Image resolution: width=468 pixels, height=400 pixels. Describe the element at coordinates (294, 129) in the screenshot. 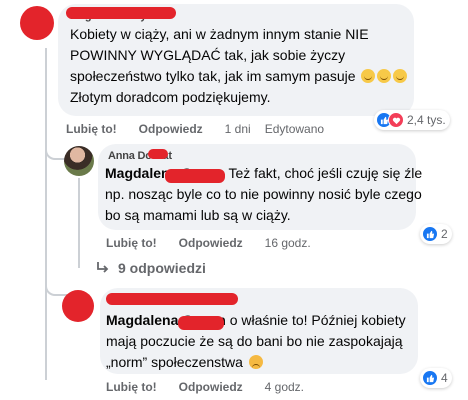

I see `edited-label: Edytowano` at that location.